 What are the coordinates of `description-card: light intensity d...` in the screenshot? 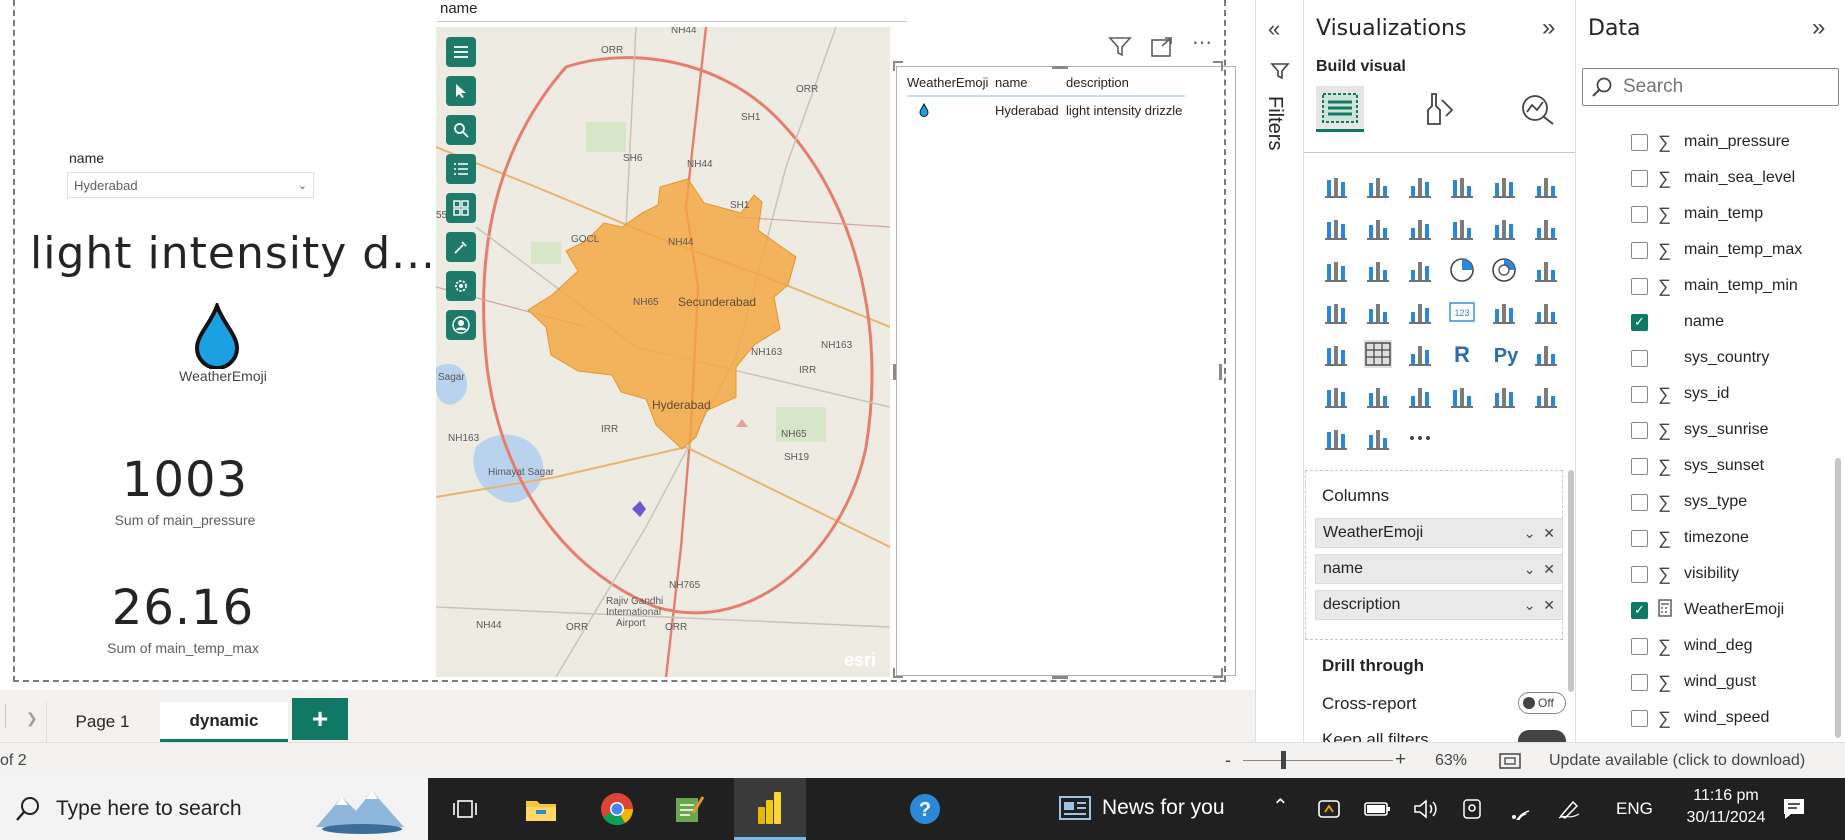 It's located at (230, 253).